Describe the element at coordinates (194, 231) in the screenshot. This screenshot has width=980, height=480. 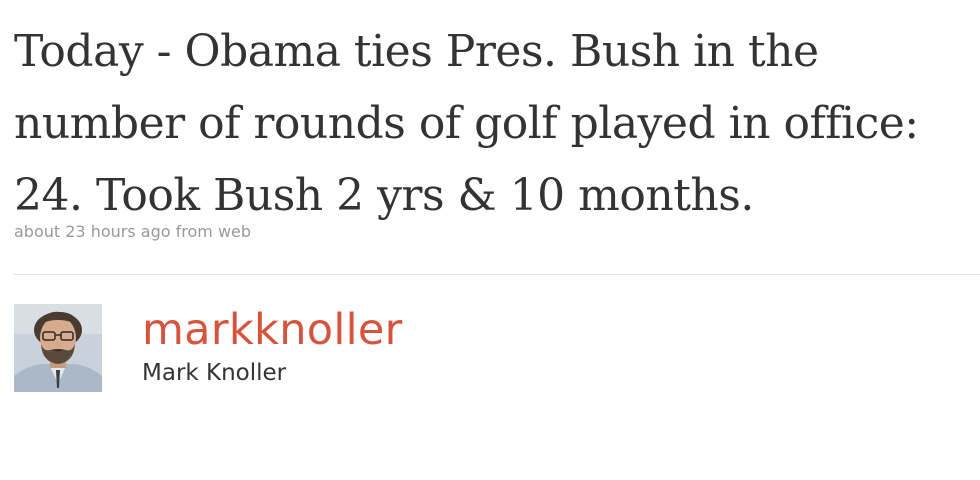
I see `source-prefix: from` at that location.